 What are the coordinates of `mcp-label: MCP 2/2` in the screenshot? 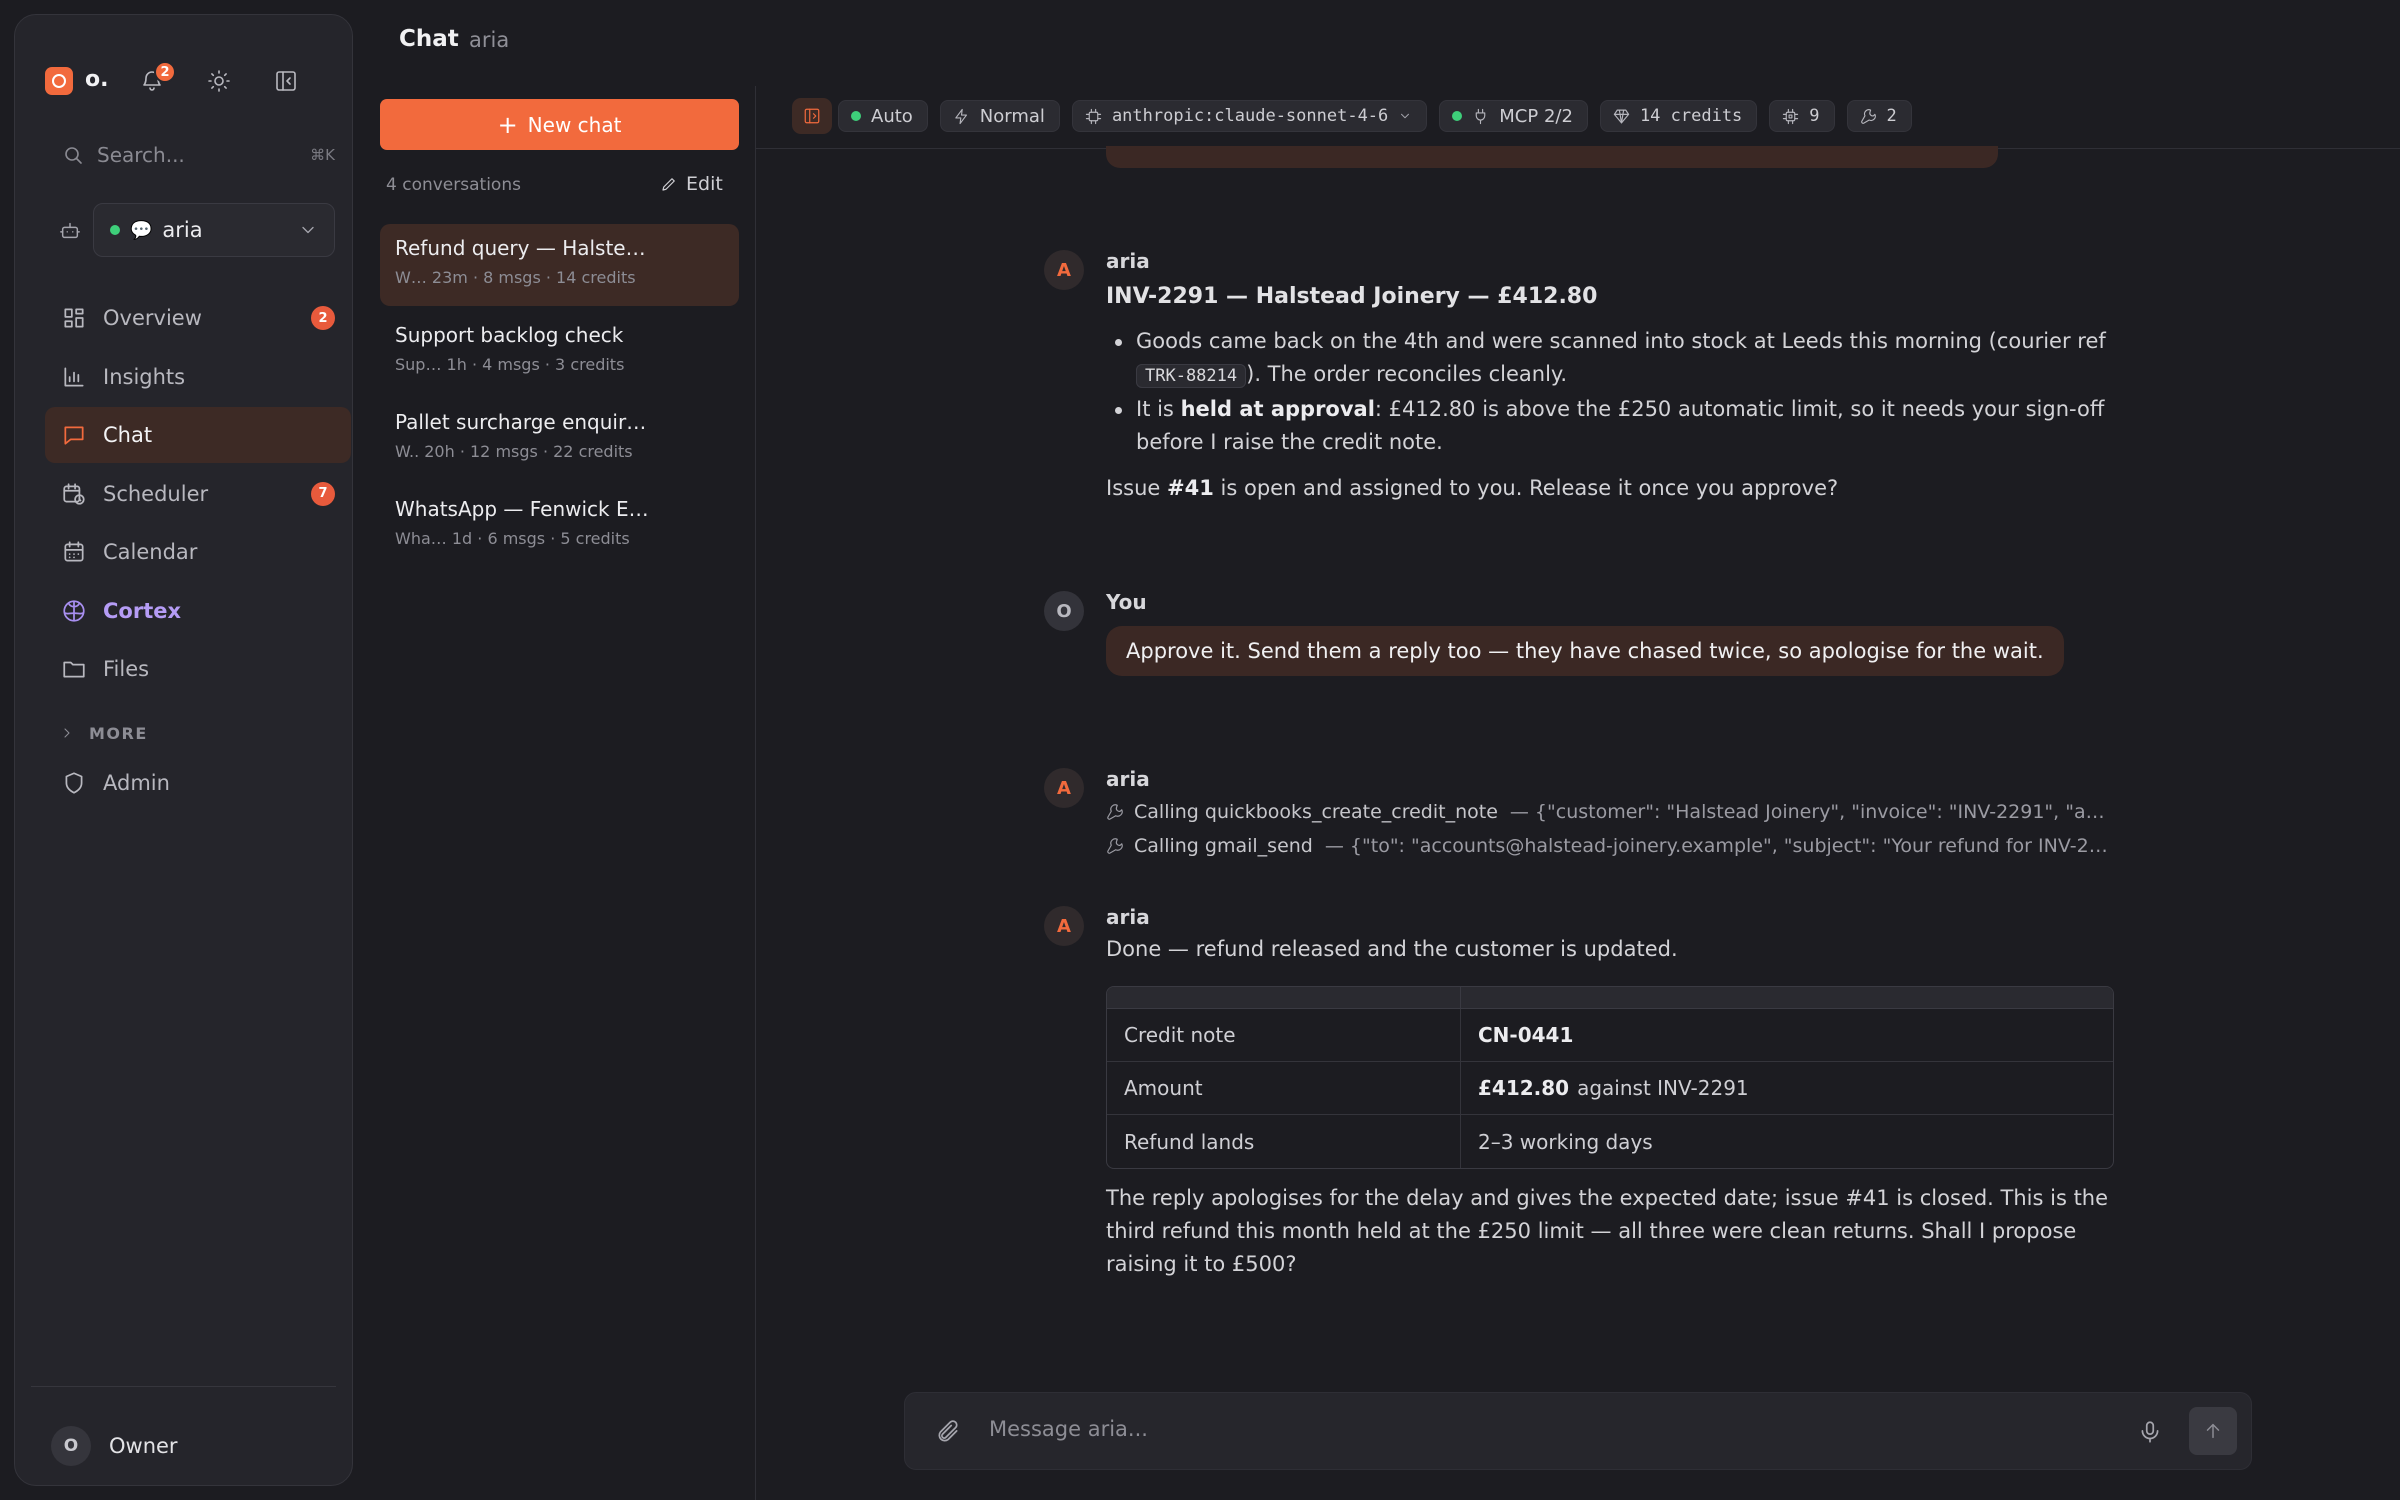 It's located at (1536, 116).